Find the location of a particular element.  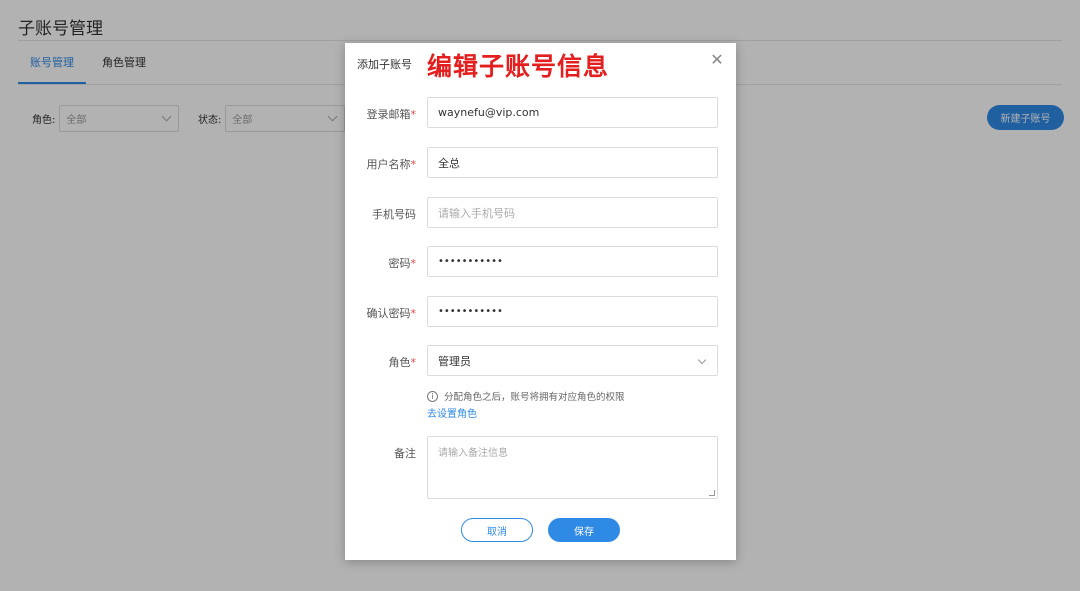

confirm-password-value: ••••••••••• is located at coordinates (470, 311).